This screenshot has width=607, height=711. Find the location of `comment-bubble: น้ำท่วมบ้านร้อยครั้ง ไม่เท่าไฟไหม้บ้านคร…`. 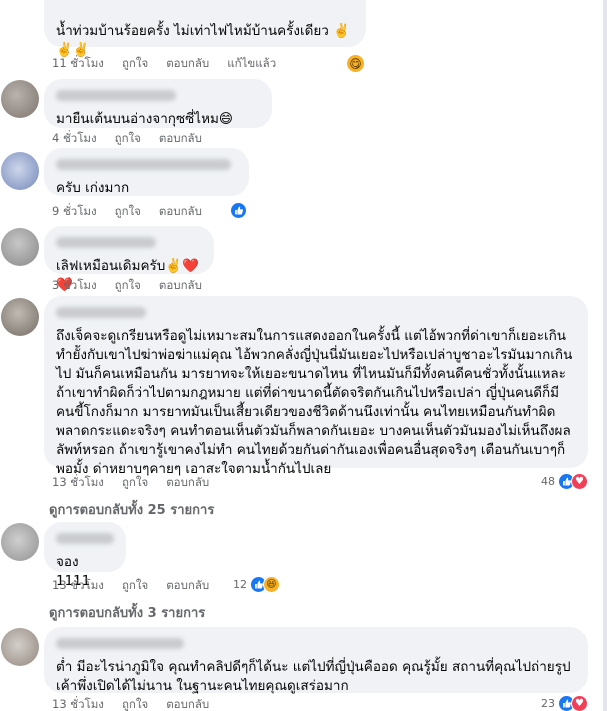

comment-bubble: น้ำท่วมบ้านร้อยครั้ง ไม่เท่าไฟไหม้บ้านคร… is located at coordinates (205, 29).